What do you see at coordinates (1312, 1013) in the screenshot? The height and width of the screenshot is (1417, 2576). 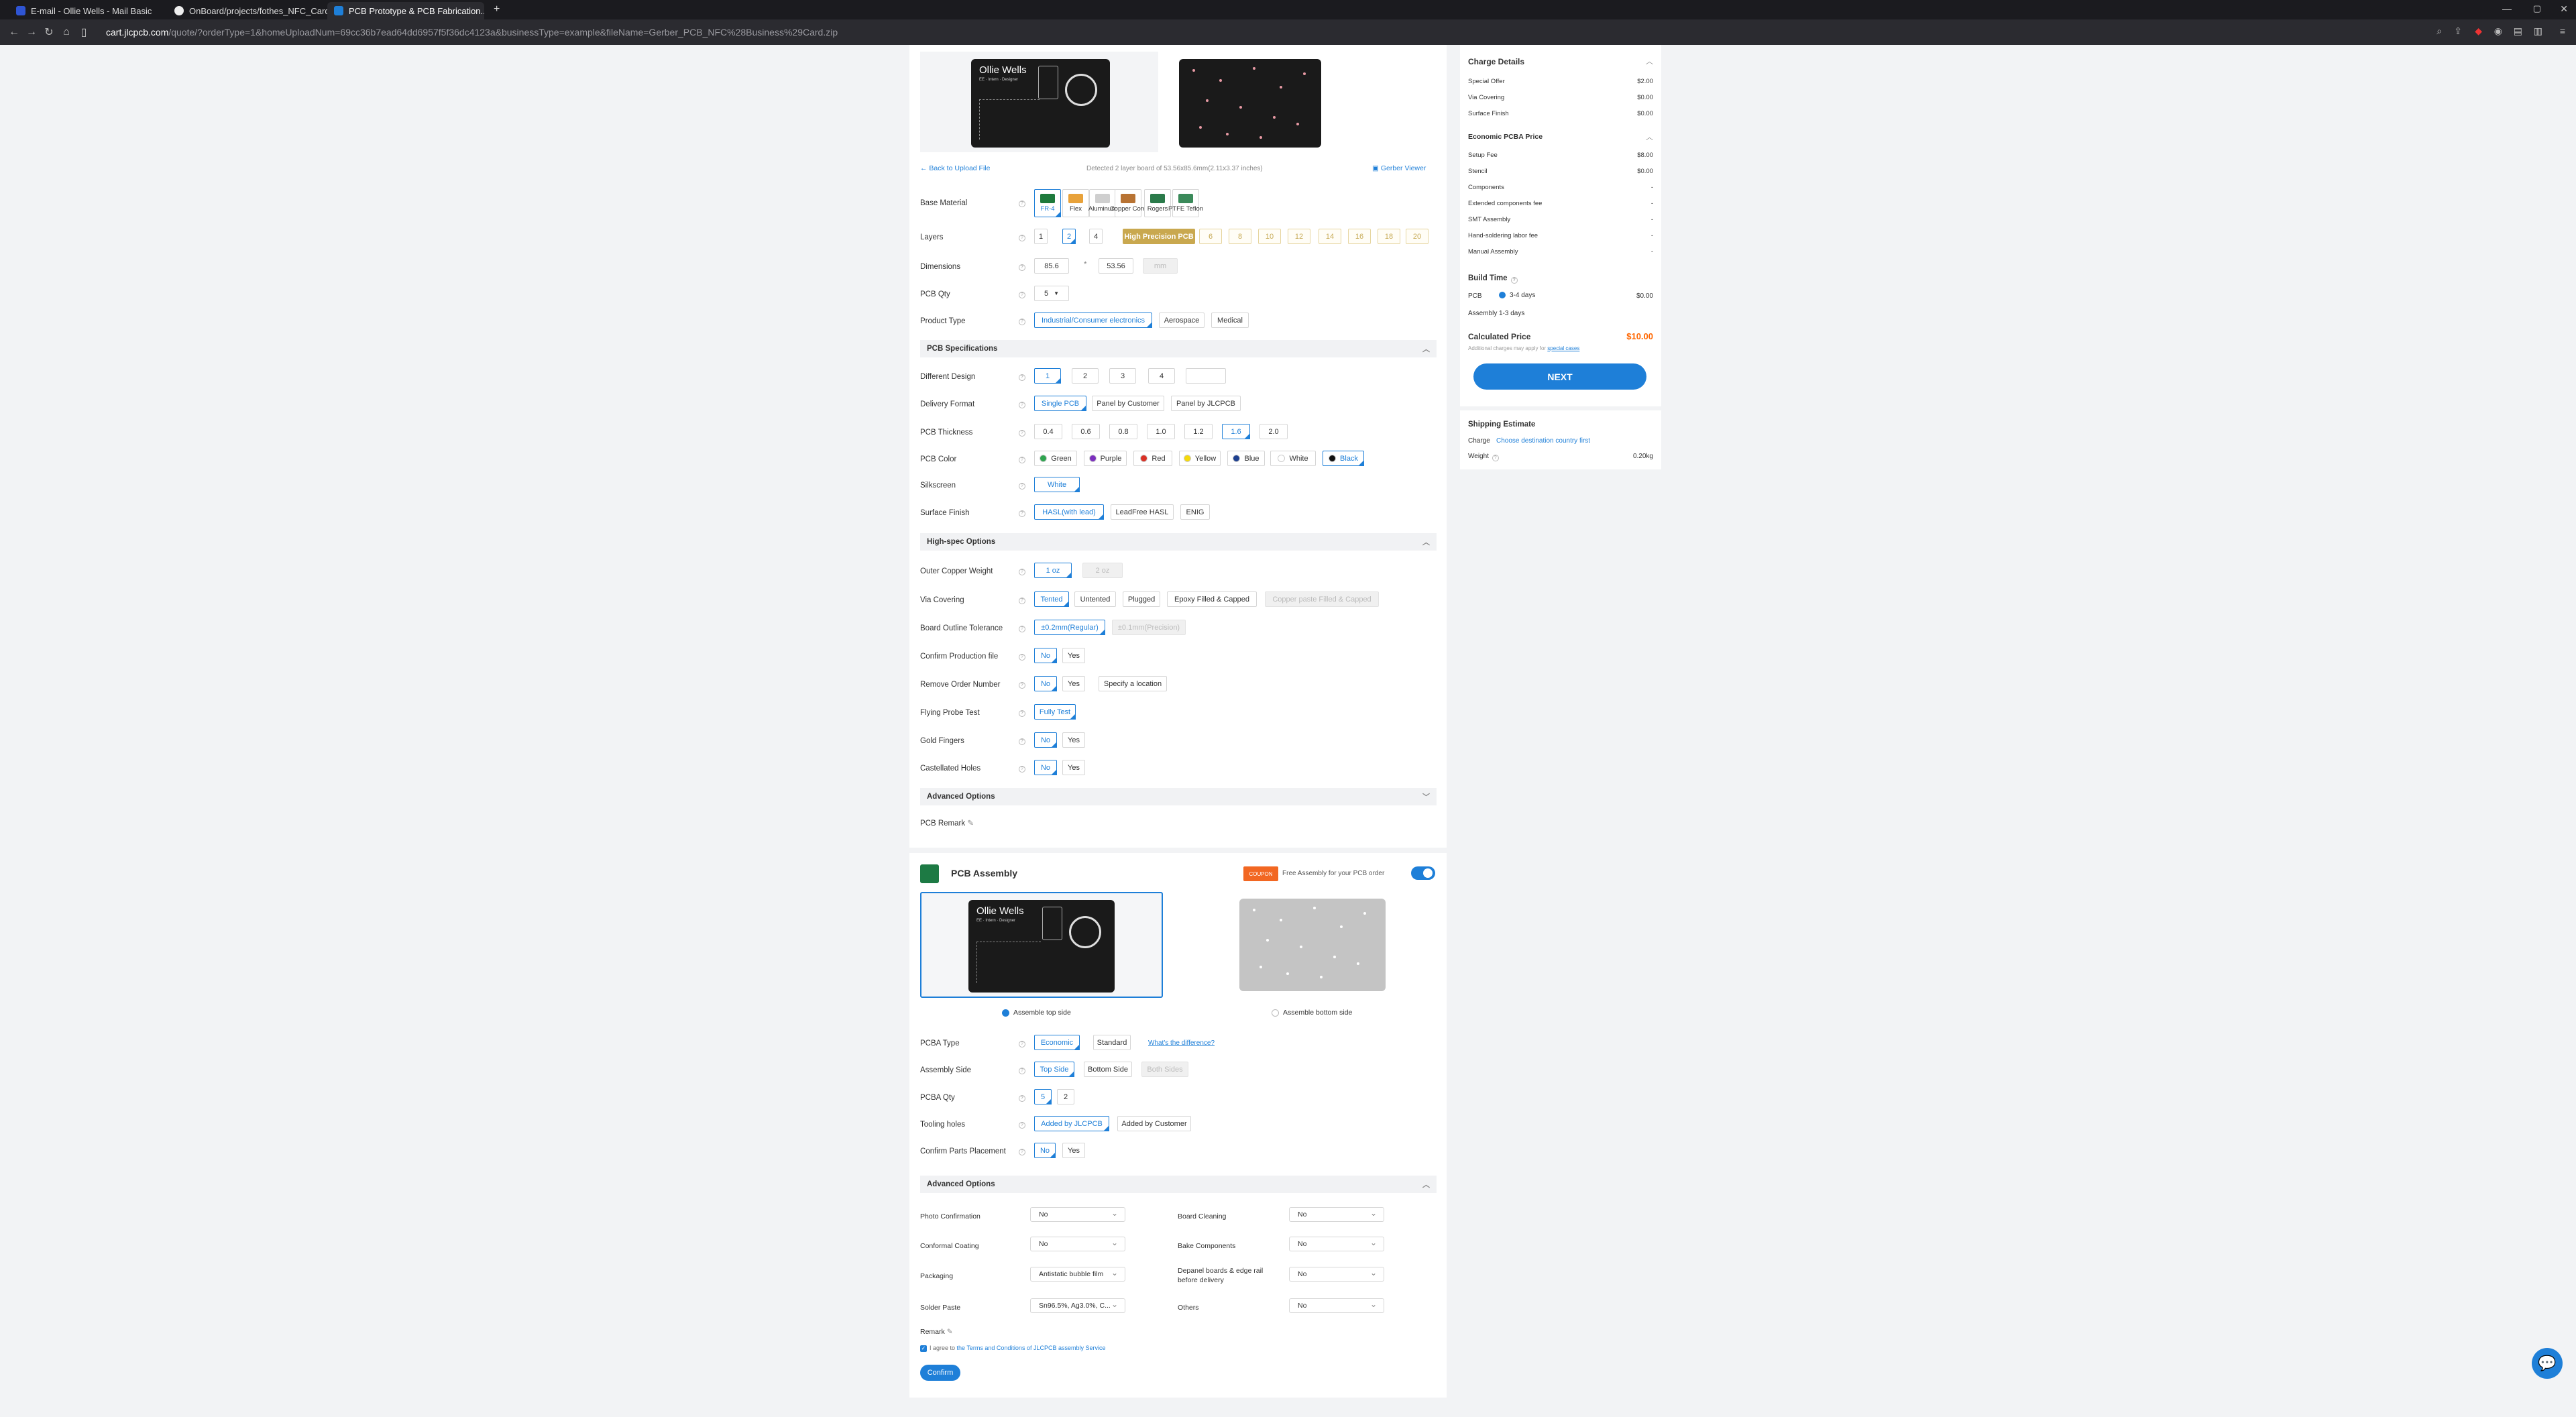 I see `assemble-bottom-radio: Assemble bottom side` at bounding box center [1312, 1013].